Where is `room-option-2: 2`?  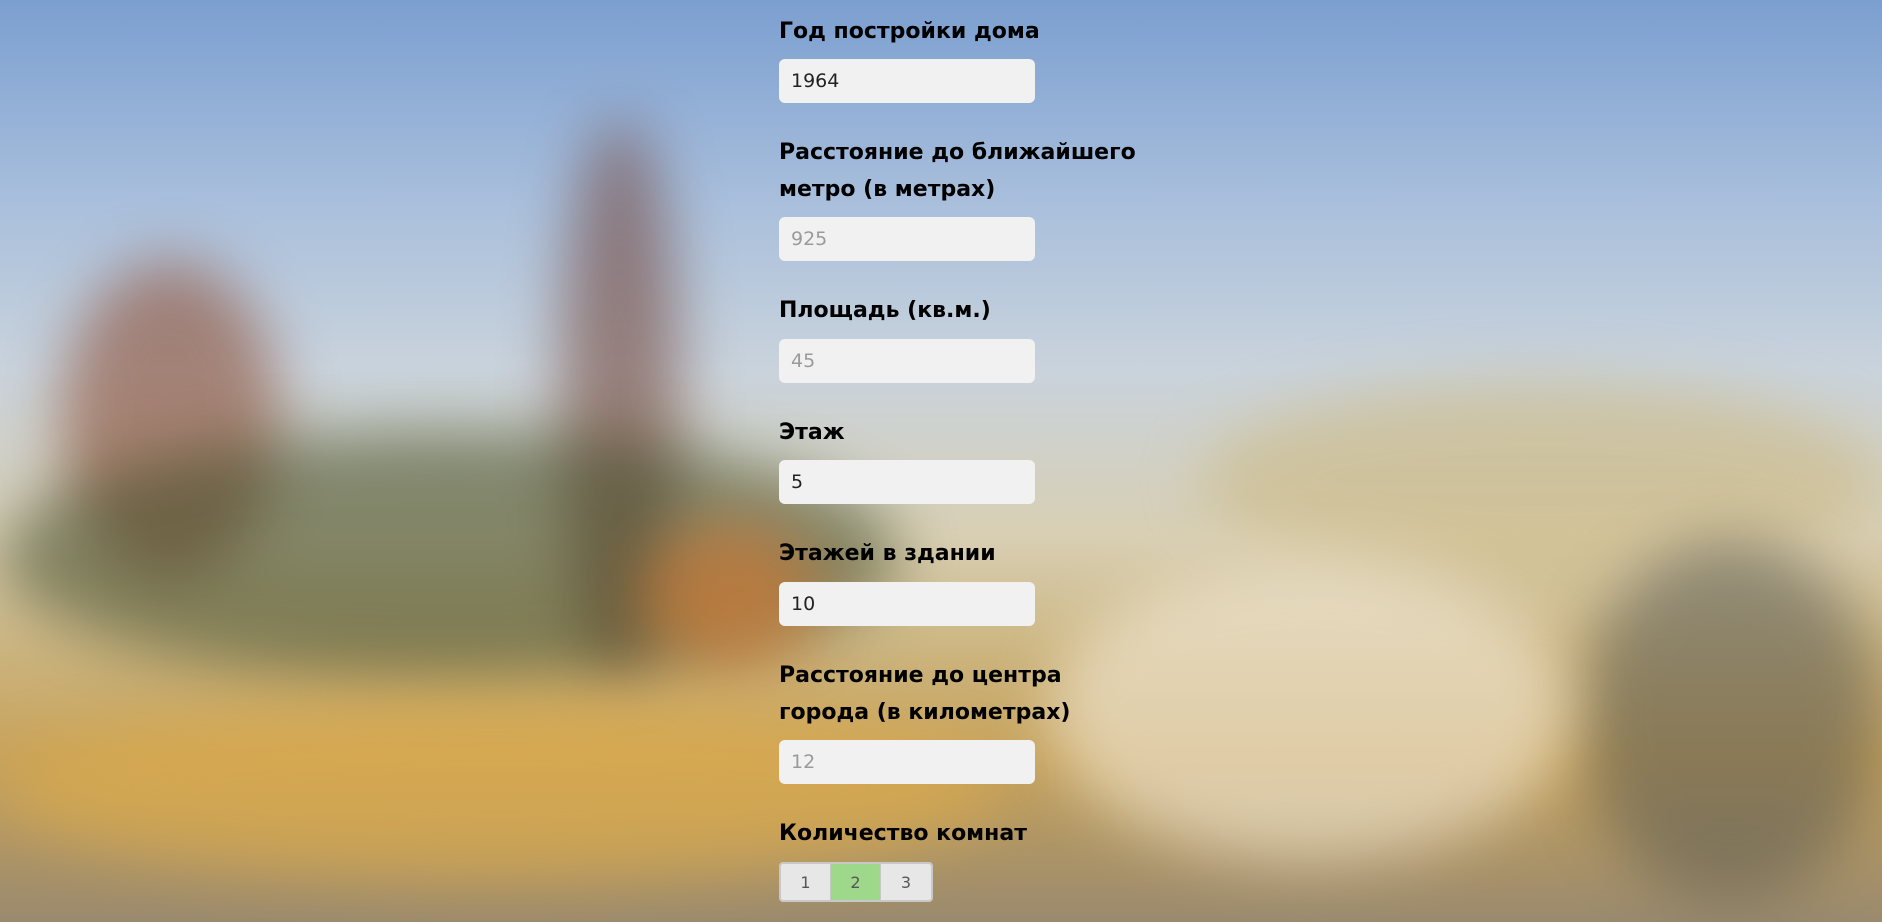
room-option-2: 2 is located at coordinates (856, 882).